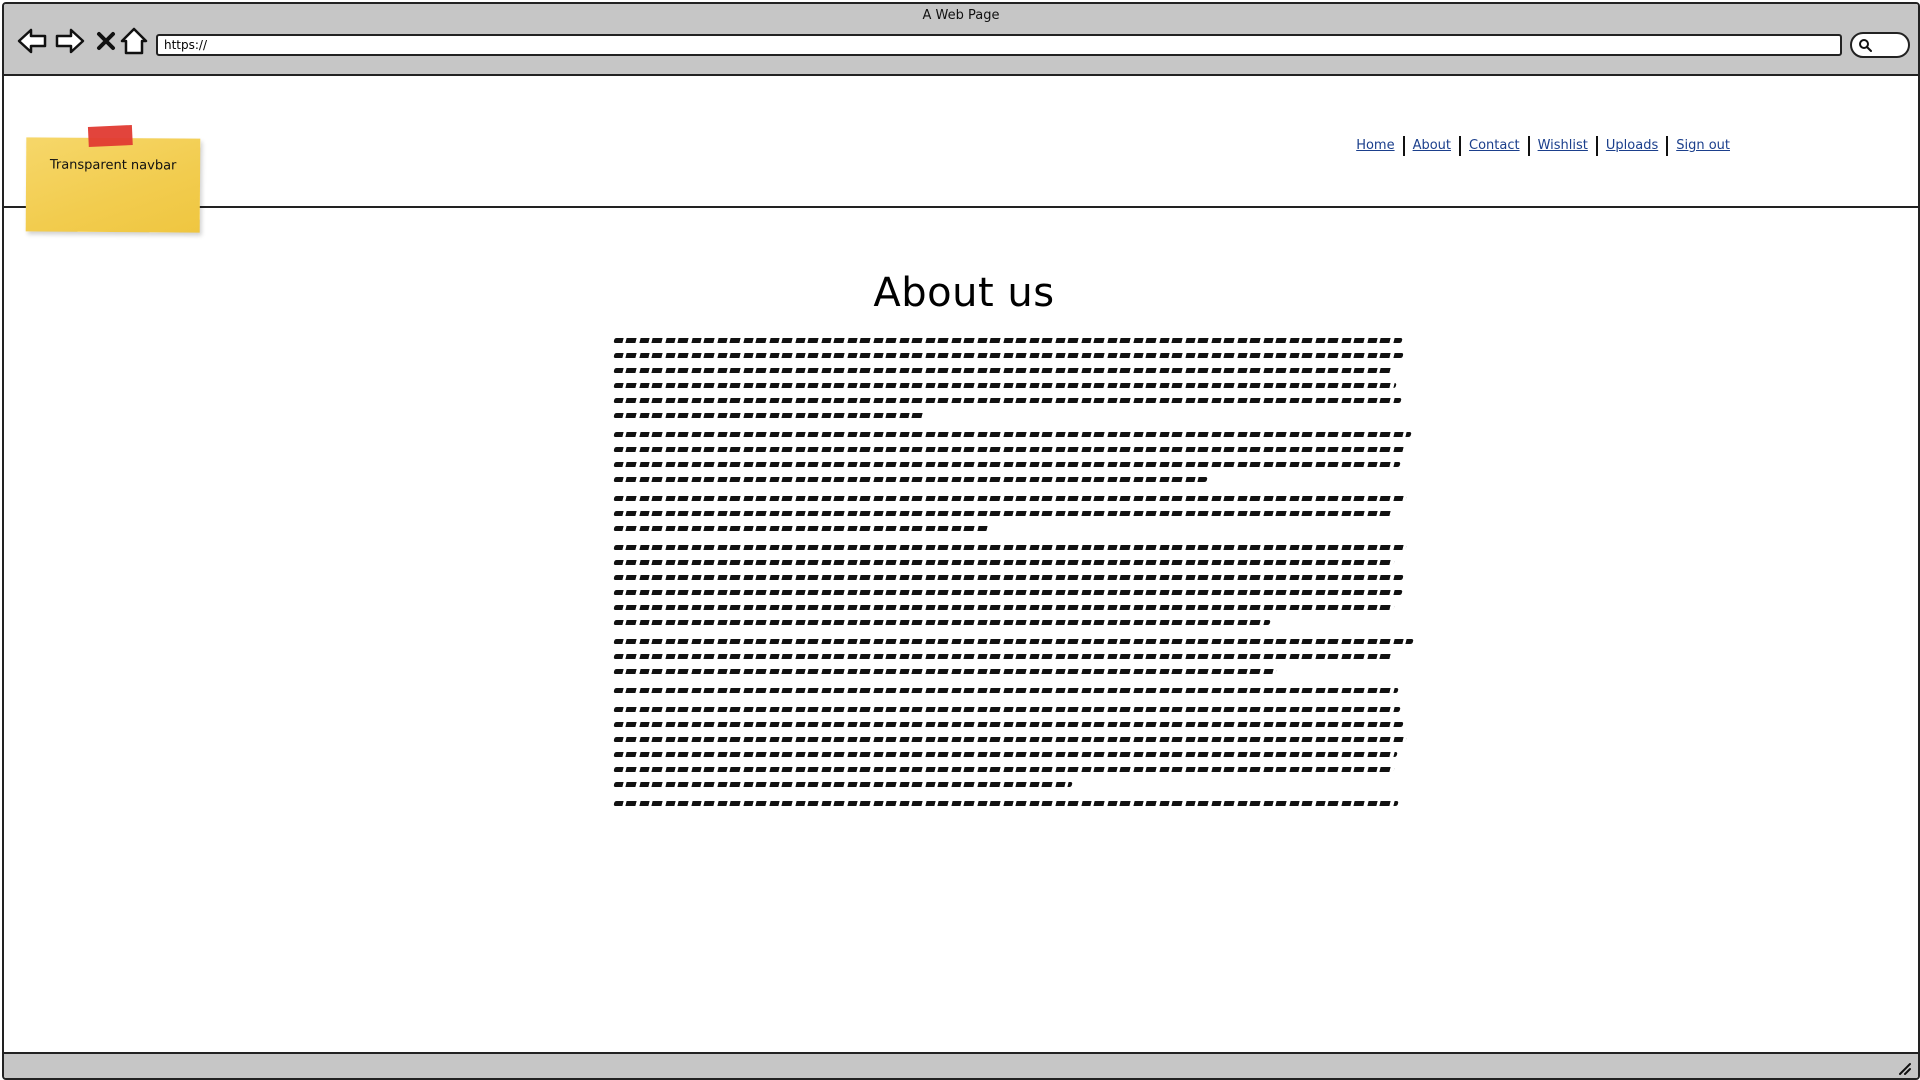 This screenshot has width=1920, height=1080. I want to click on nav-link-sign-out: Sign out, so click(1703, 146).